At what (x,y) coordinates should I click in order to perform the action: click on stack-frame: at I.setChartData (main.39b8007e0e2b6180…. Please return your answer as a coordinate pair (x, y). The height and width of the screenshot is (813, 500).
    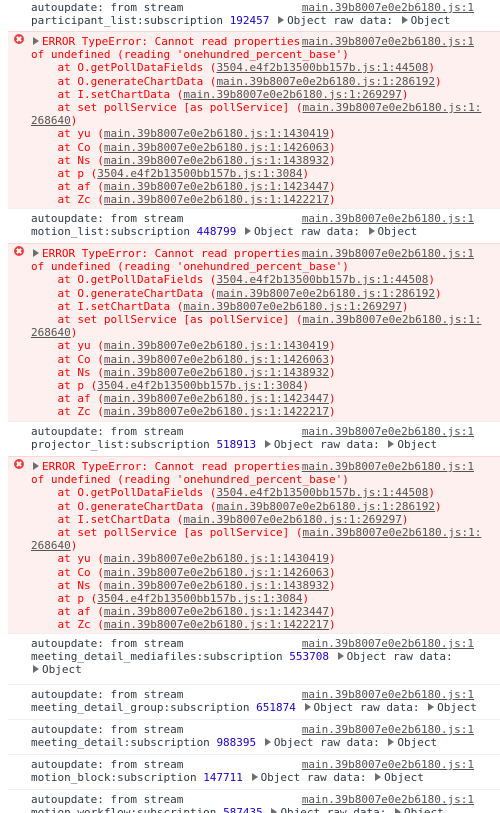
    Looking at the image, I should click on (264, 306).